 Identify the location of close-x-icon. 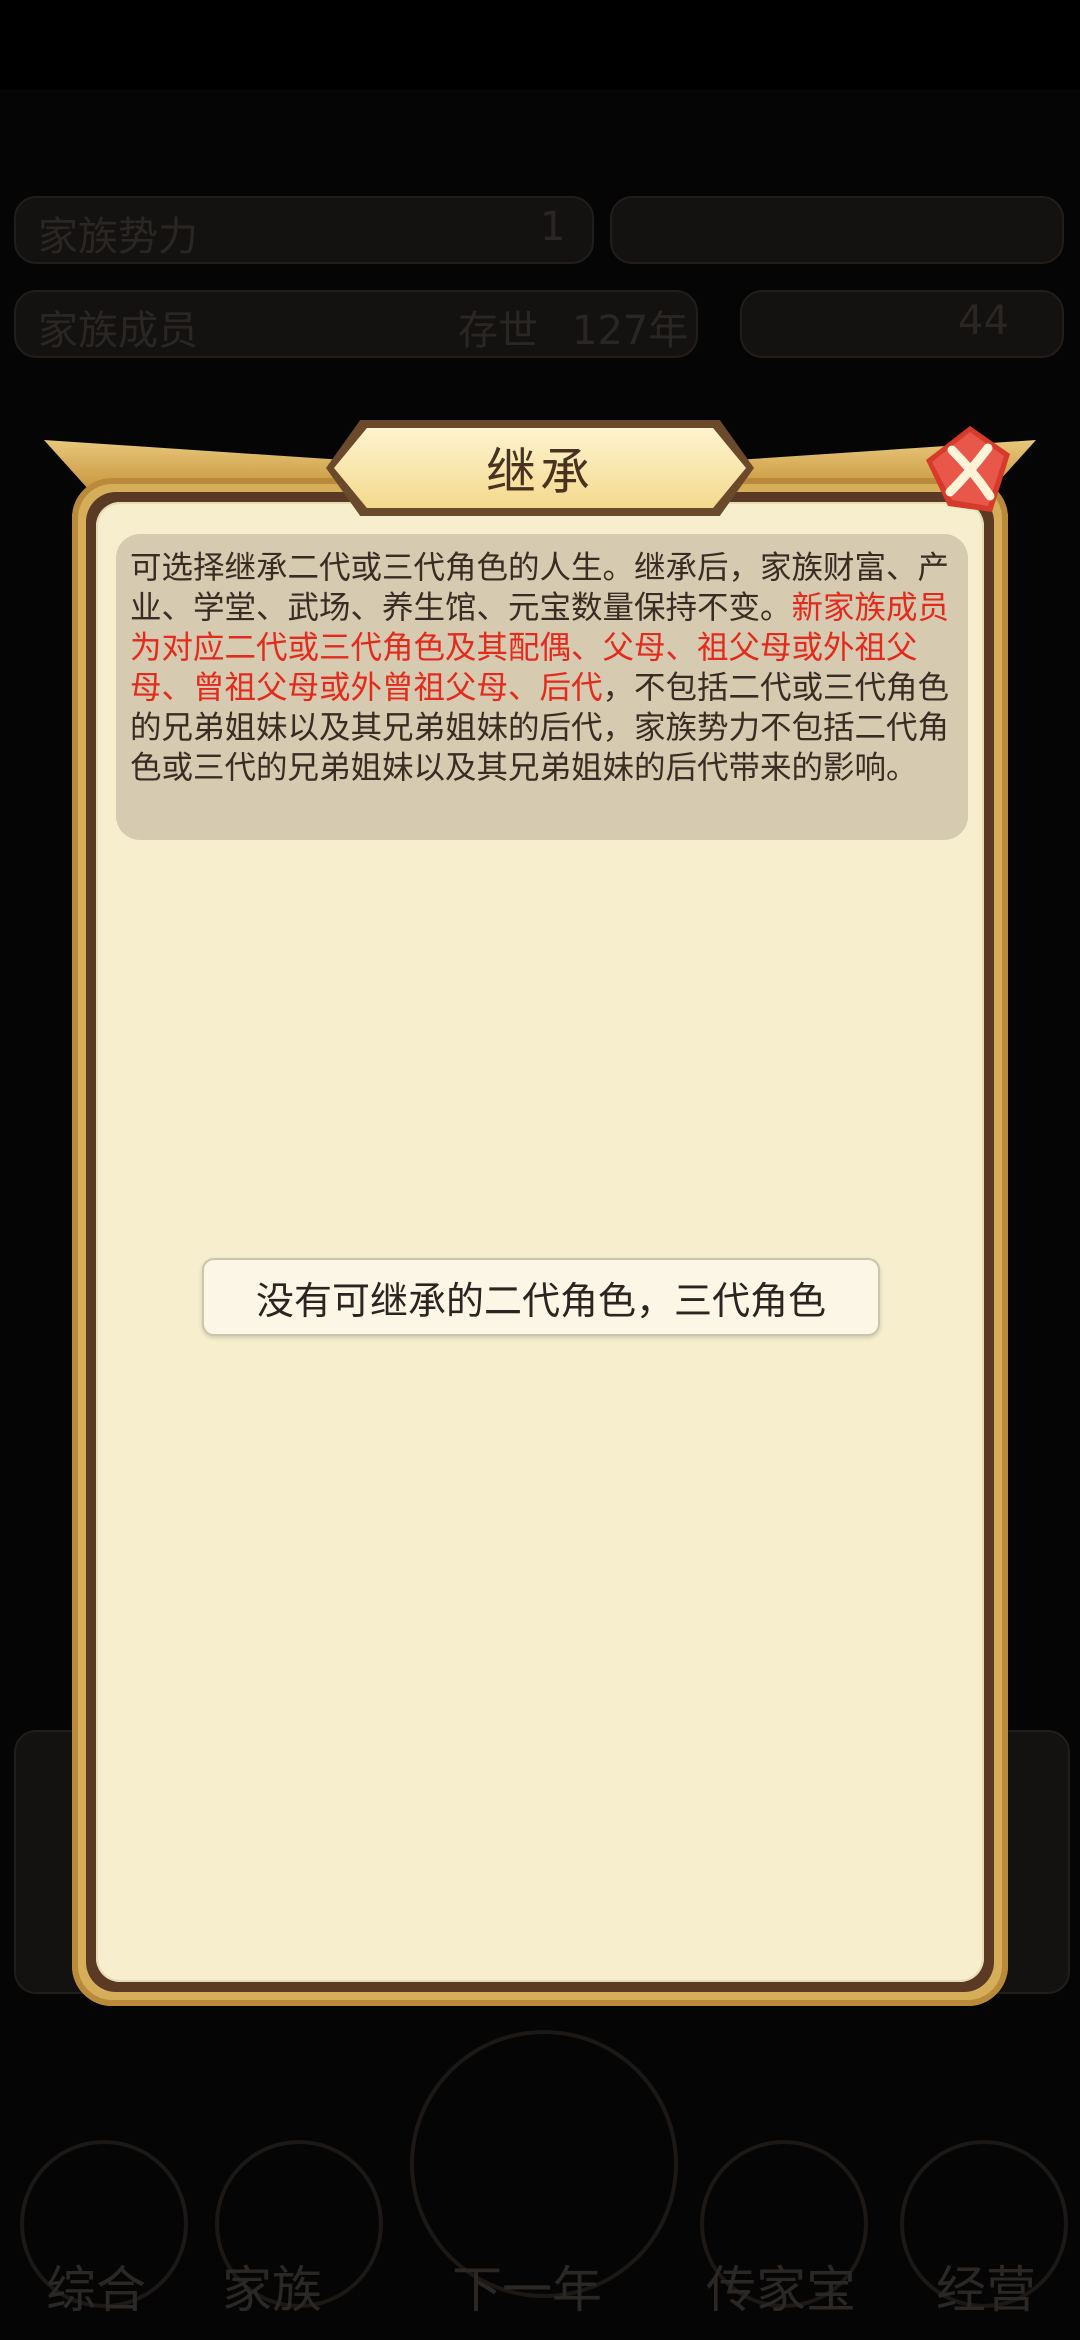
(968, 469).